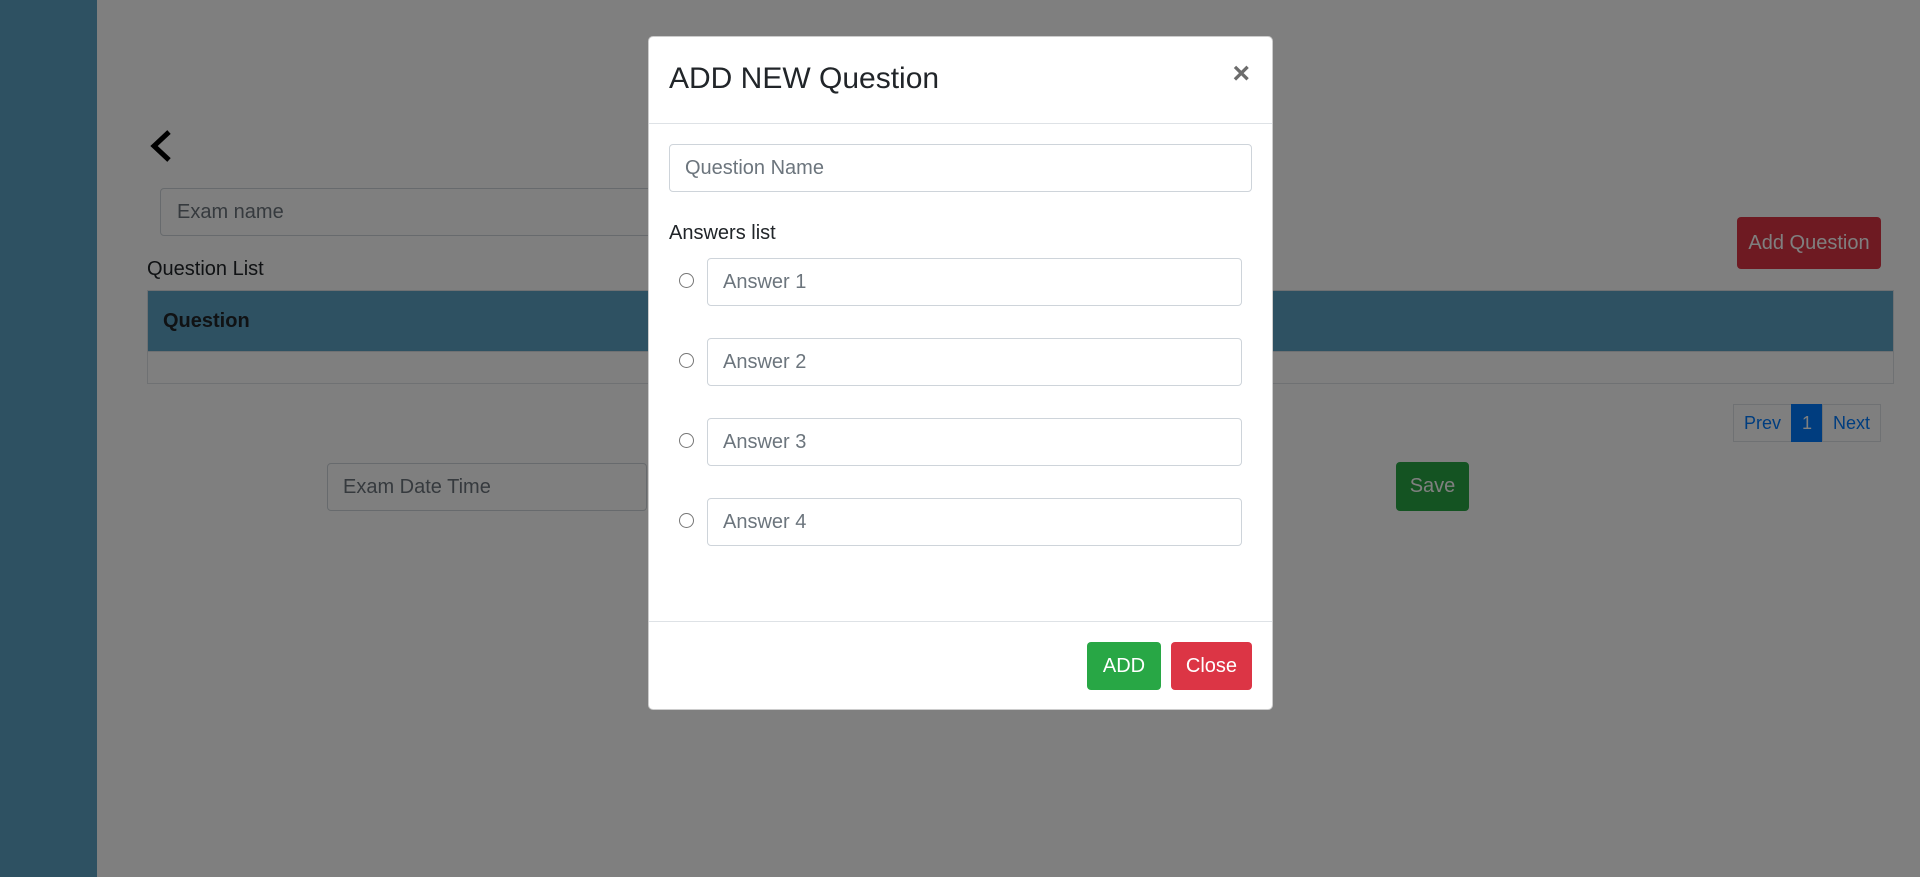 The width and height of the screenshot is (1920, 877). Describe the element at coordinates (686, 440) in the screenshot. I see `answer-3-radio` at that location.